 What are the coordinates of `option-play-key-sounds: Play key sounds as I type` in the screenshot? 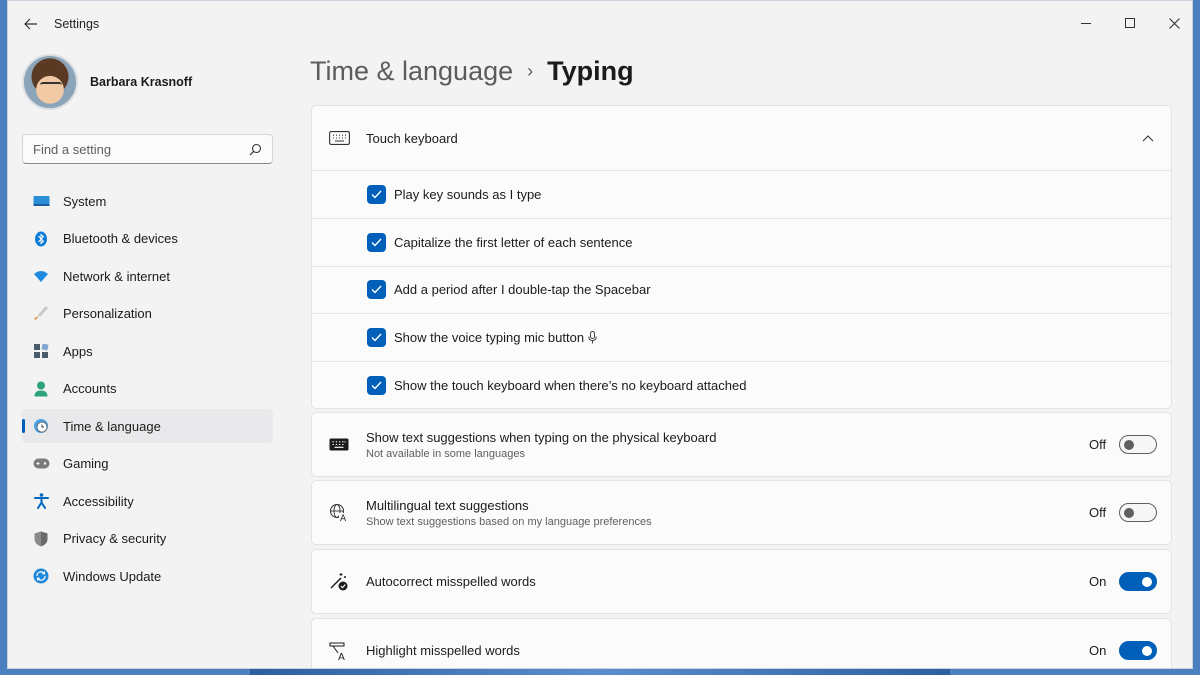 It's located at (741, 194).